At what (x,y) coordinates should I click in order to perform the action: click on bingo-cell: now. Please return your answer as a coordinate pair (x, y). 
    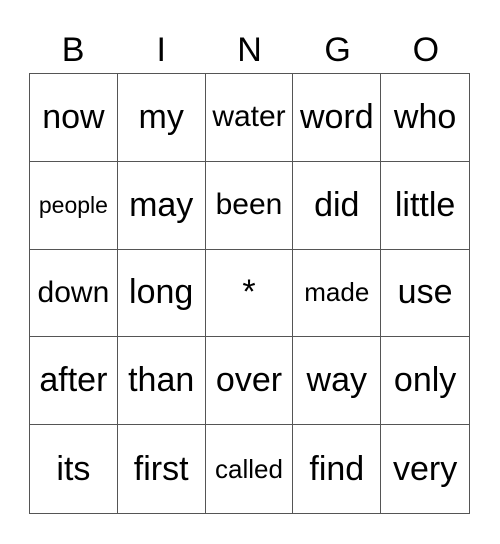
    Looking at the image, I should click on (74, 118).